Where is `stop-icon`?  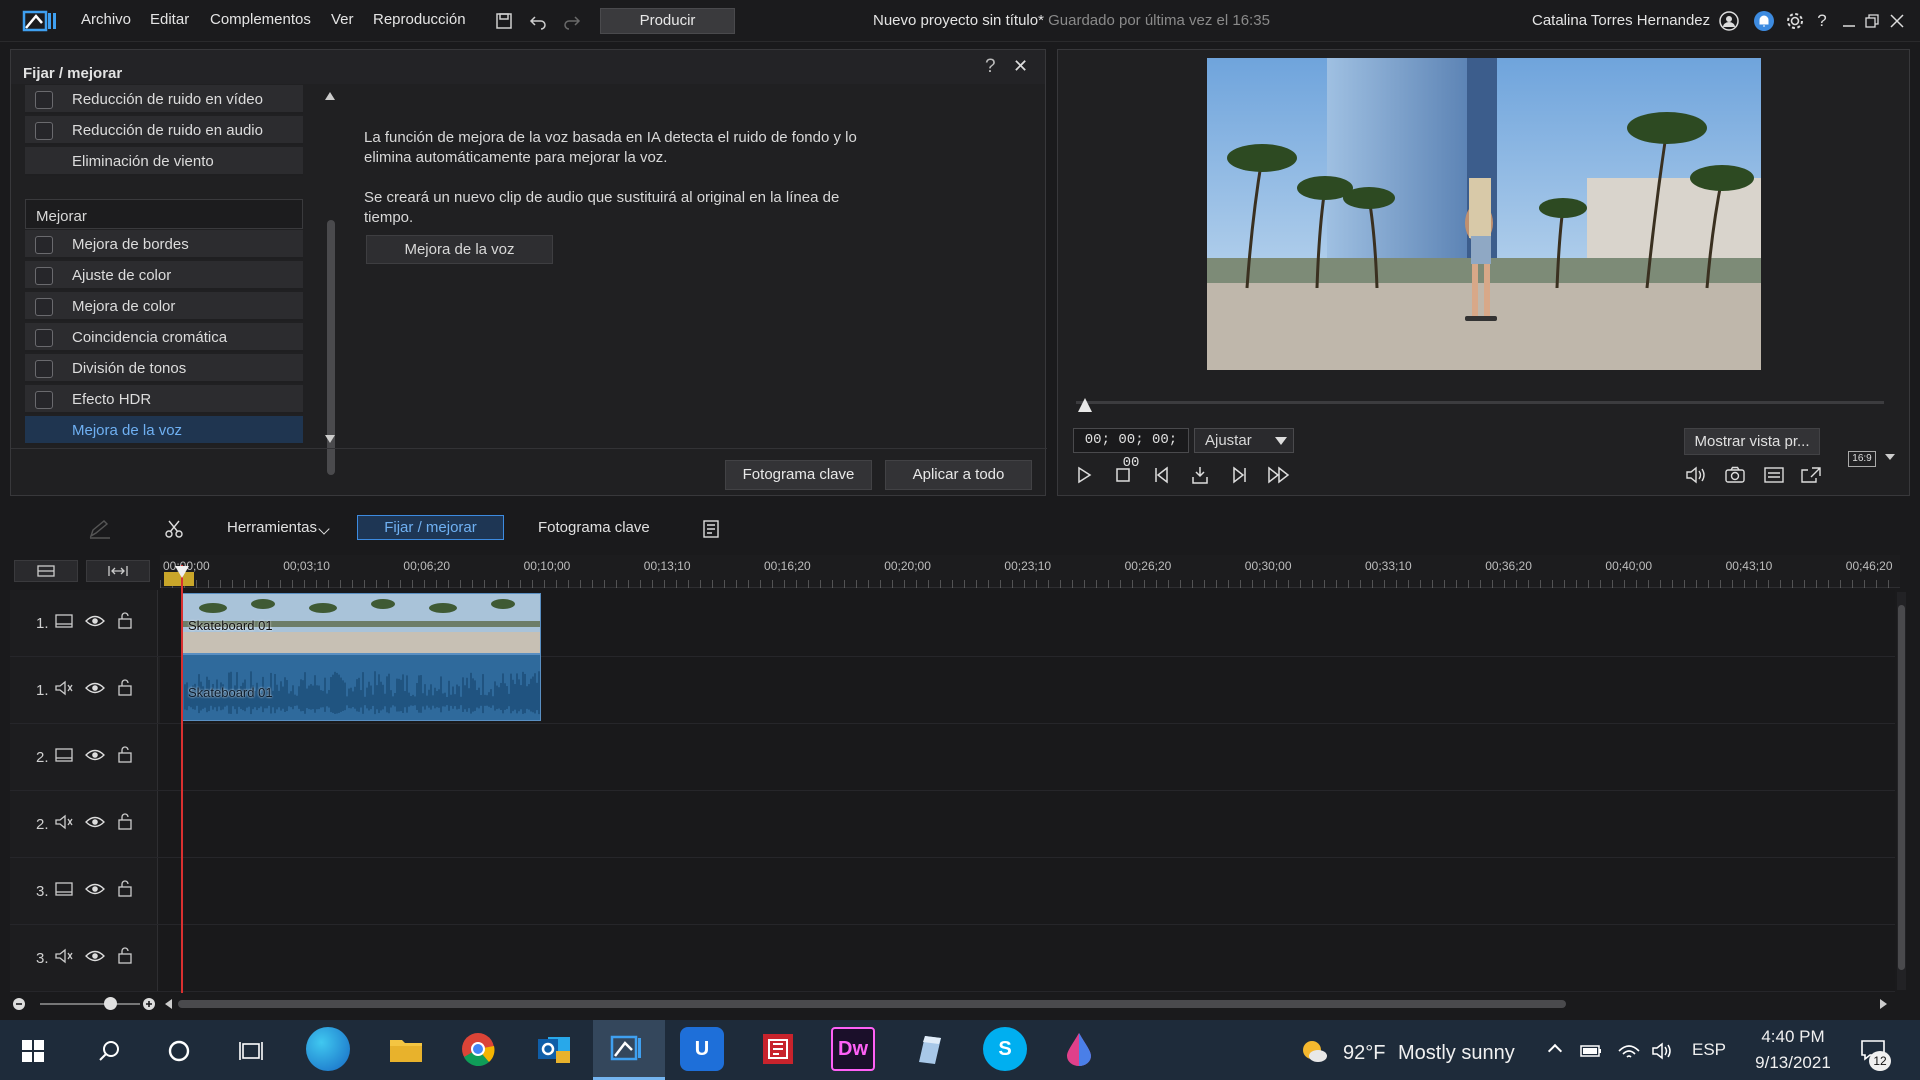
stop-icon is located at coordinates (1123, 475).